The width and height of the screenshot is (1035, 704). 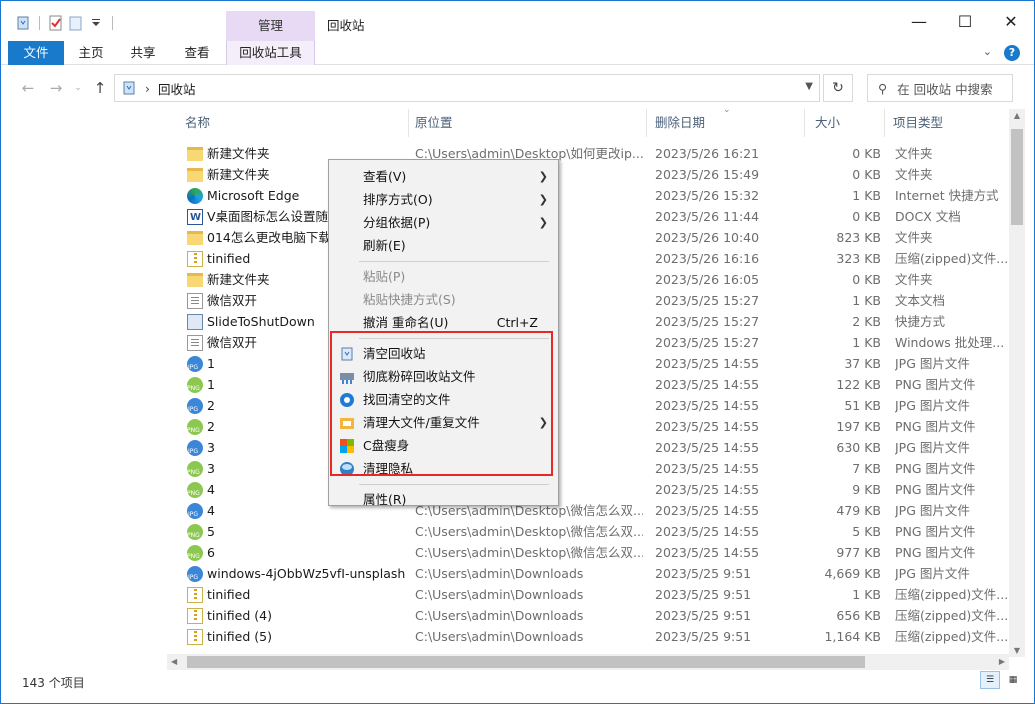 I want to click on help-icon: ?, so click(x=1012, y=53).